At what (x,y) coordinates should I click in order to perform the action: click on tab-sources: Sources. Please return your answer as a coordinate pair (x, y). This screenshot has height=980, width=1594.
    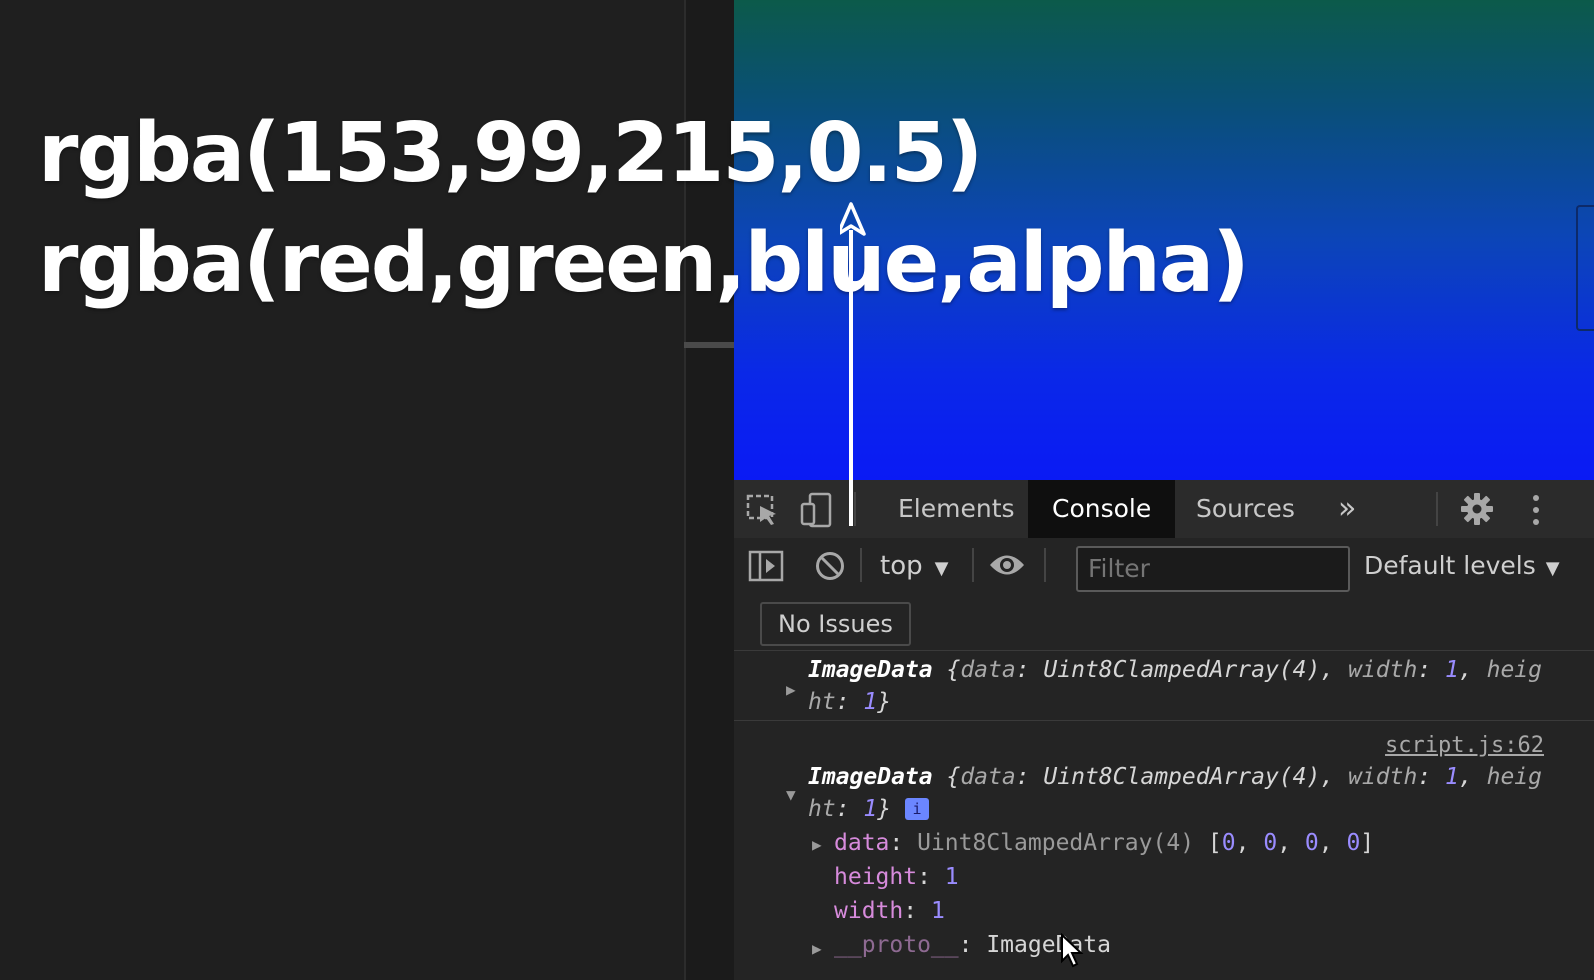
    Looking at the image, I should click on (1245, 509).